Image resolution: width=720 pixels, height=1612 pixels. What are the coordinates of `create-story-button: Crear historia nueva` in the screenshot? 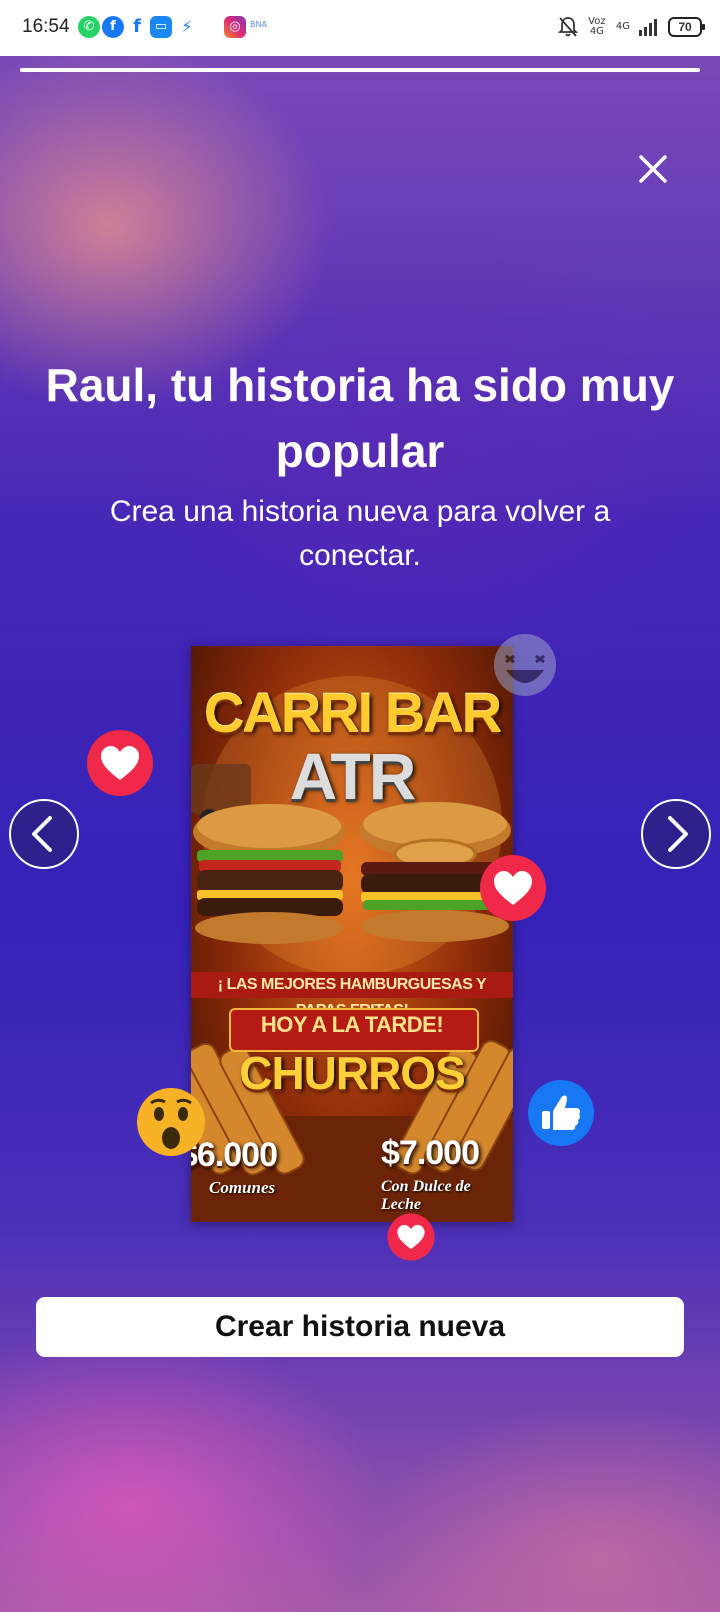 It's located at (360, 1327).